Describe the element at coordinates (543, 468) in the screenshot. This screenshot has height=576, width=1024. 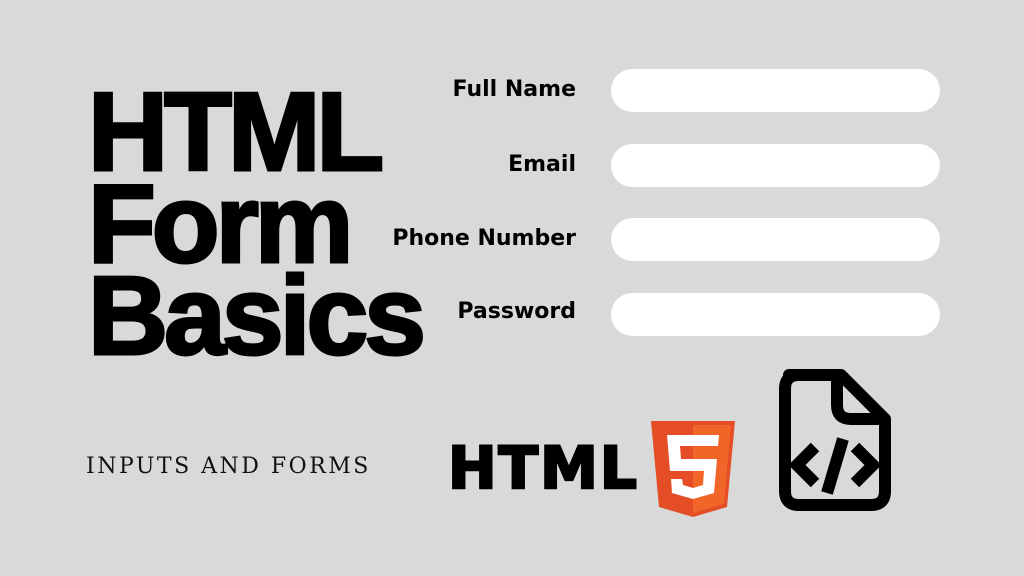
I see `html-logo-text: HTML` at that location.